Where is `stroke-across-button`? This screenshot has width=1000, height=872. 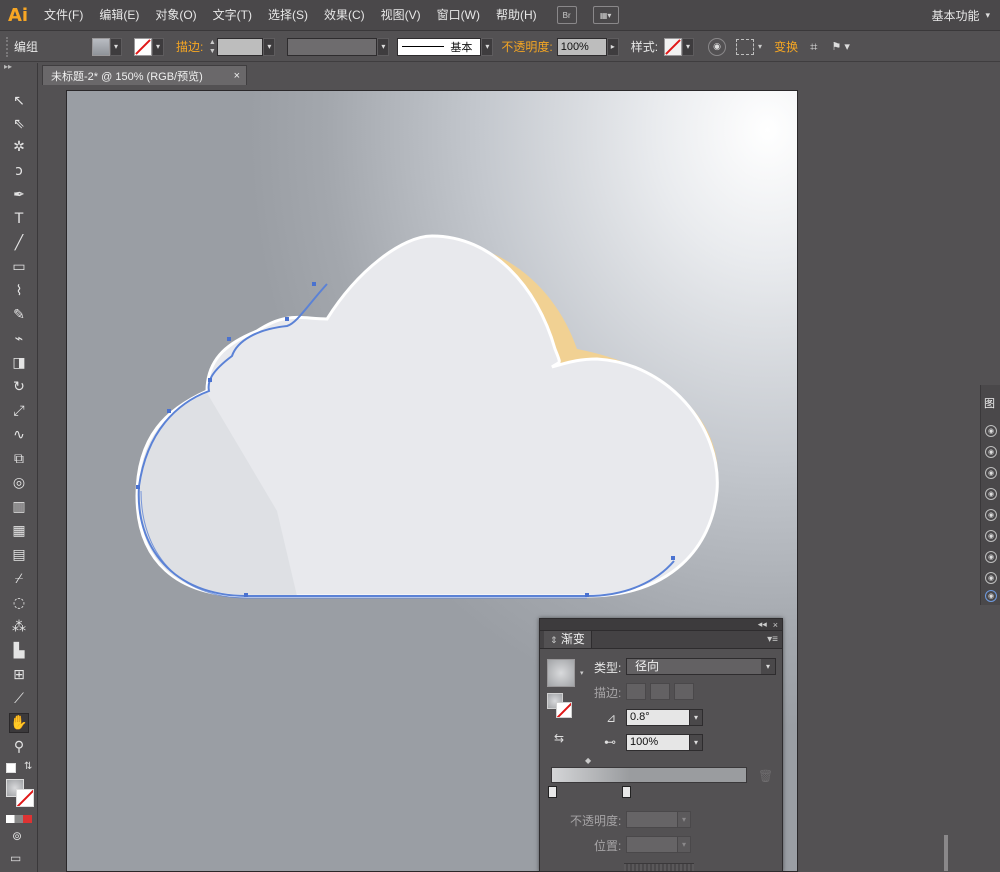
stroke-across-button is located at coordinates (684, 691).